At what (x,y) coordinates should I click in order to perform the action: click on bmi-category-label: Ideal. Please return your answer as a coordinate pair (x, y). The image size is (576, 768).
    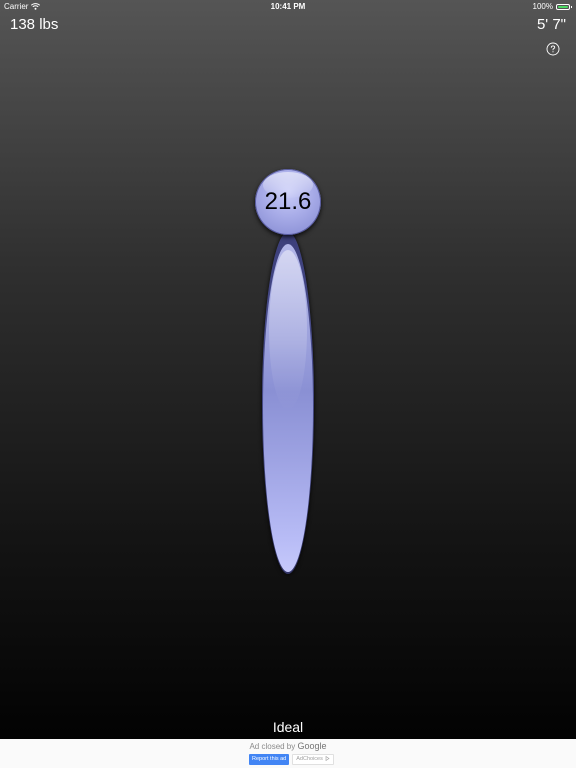
    Looking at the image, I should click on (288, 727).